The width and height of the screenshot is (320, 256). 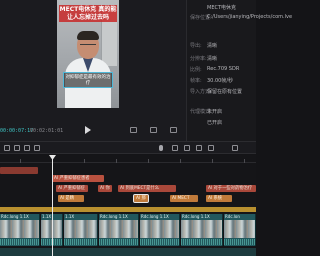 I want to click on video-clip: Rdc.lon, so click(x=240, y=230).